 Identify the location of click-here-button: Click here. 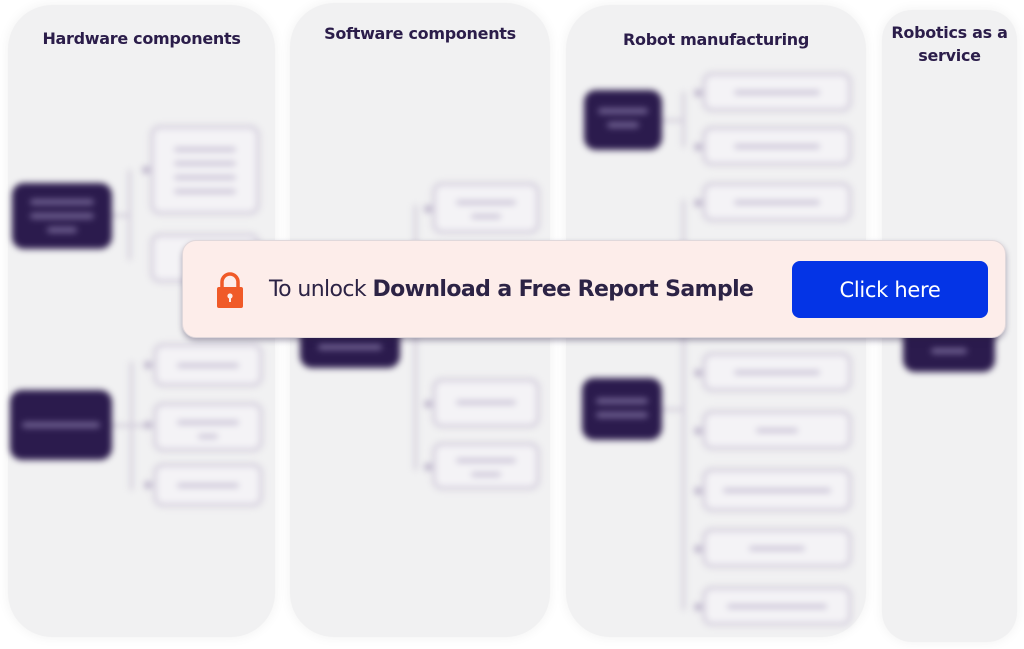
(890, 289).